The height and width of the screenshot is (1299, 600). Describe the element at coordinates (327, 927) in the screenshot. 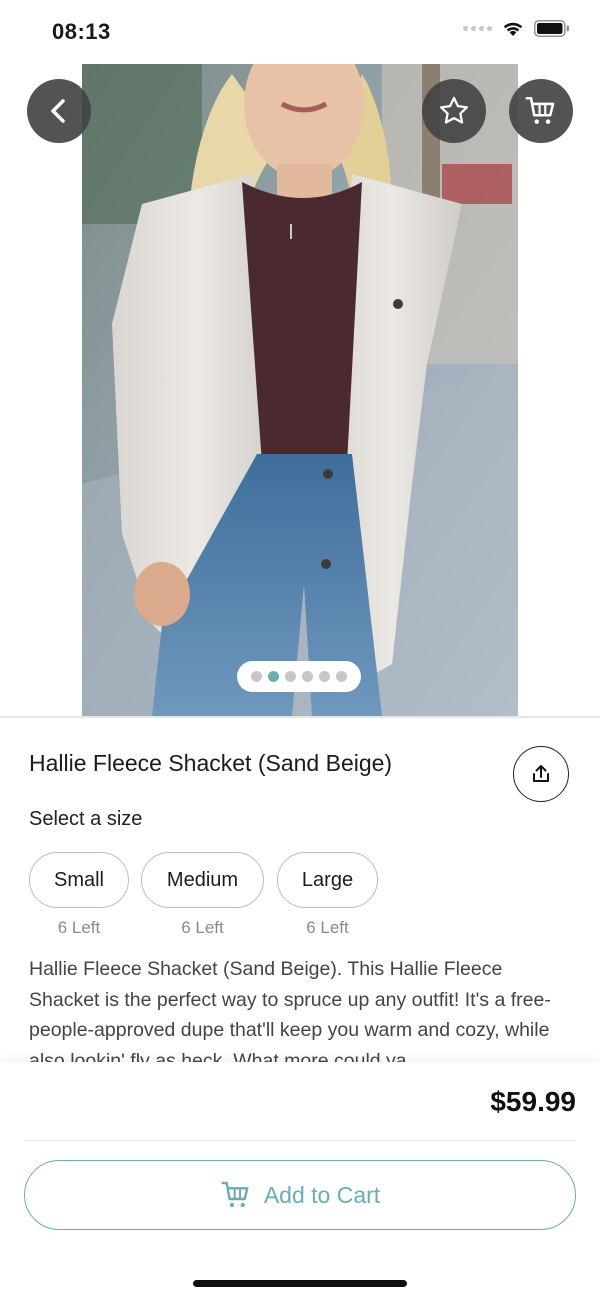

I see `stock-count-large: 6 Left` at that location.